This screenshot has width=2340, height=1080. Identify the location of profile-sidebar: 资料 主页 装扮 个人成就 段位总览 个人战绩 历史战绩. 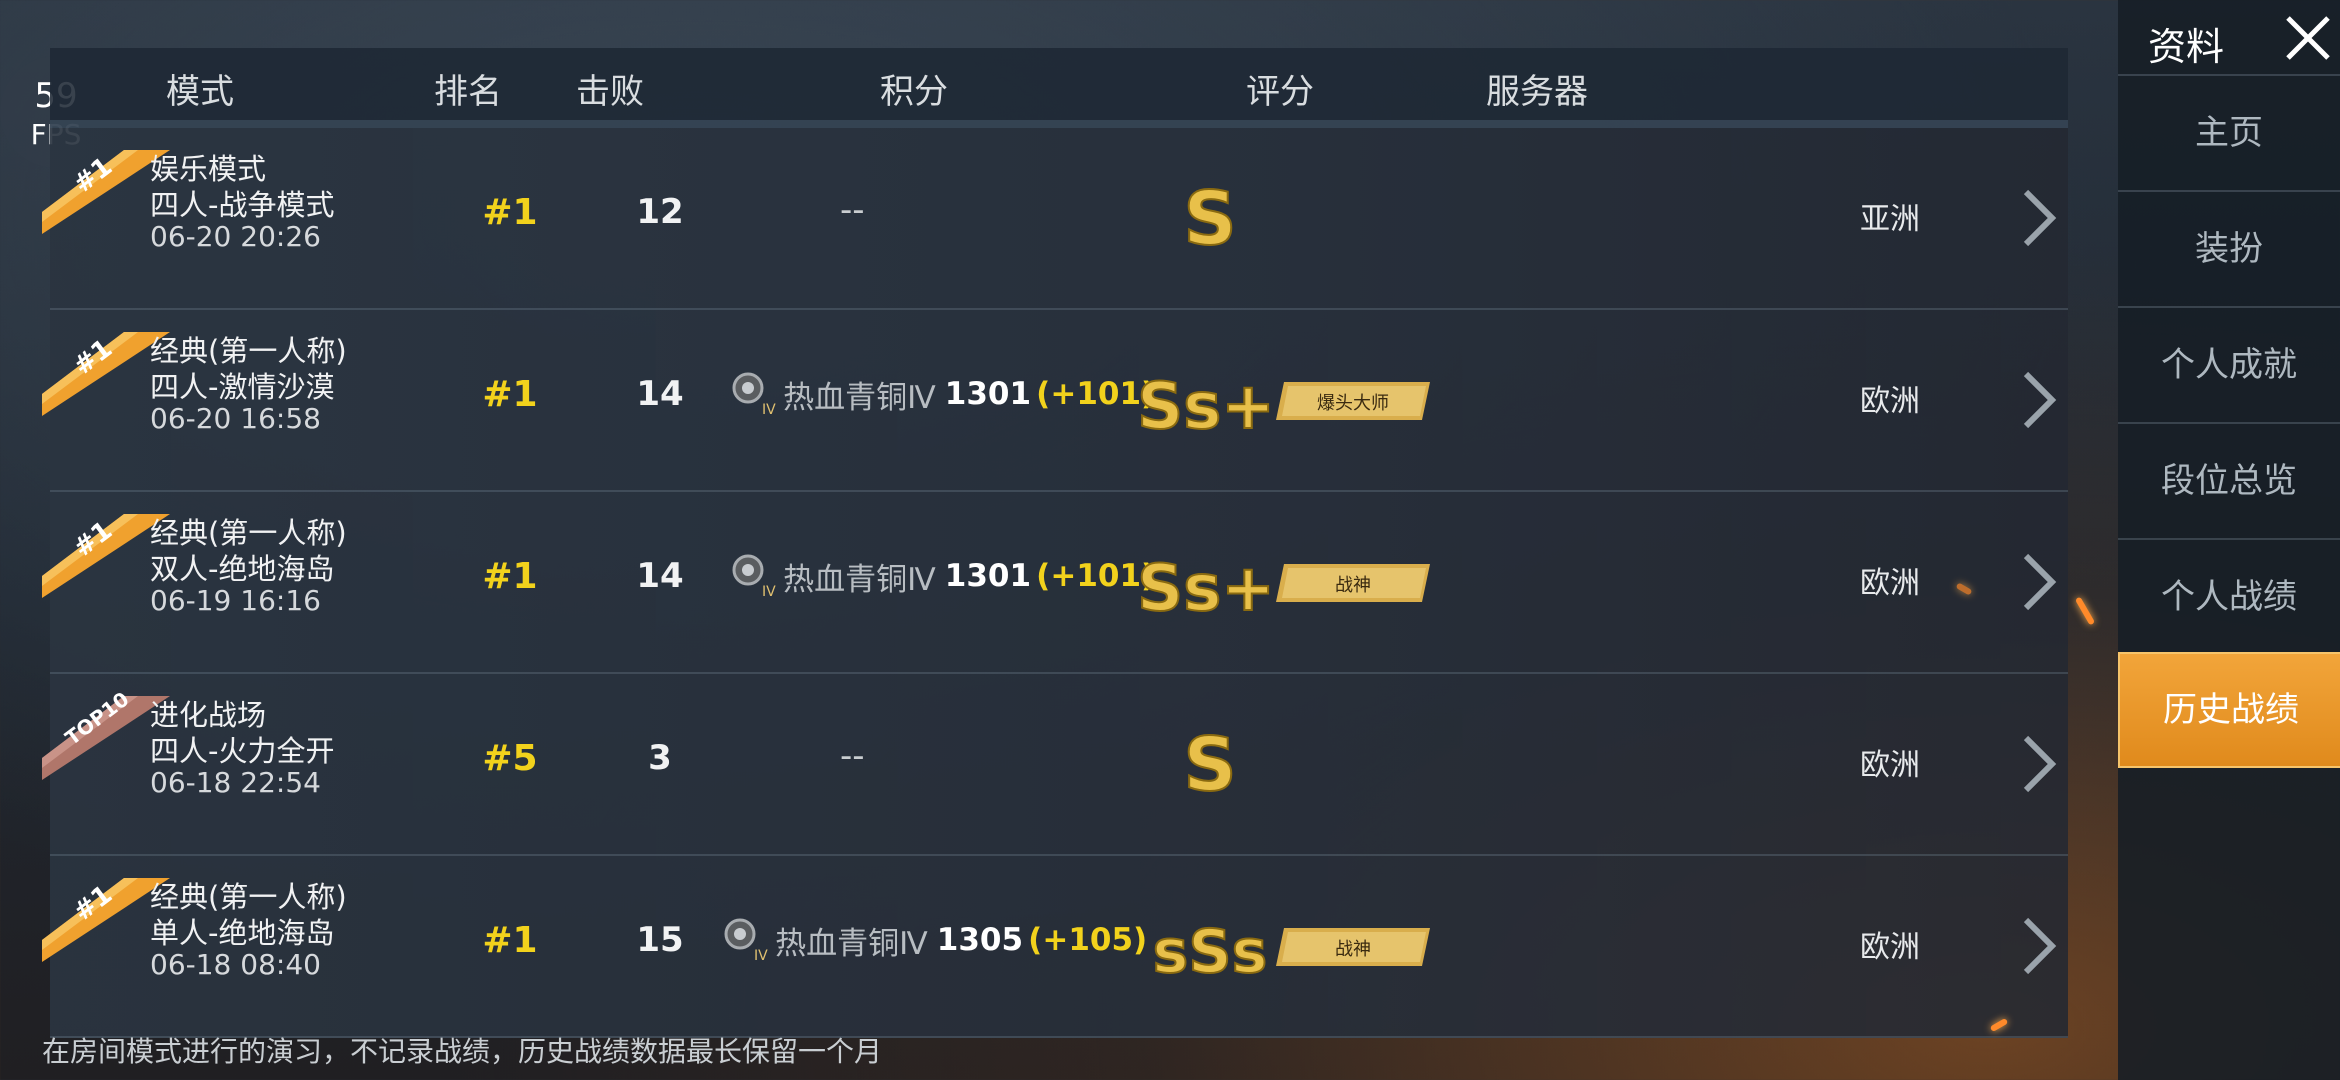
(2229, 540).